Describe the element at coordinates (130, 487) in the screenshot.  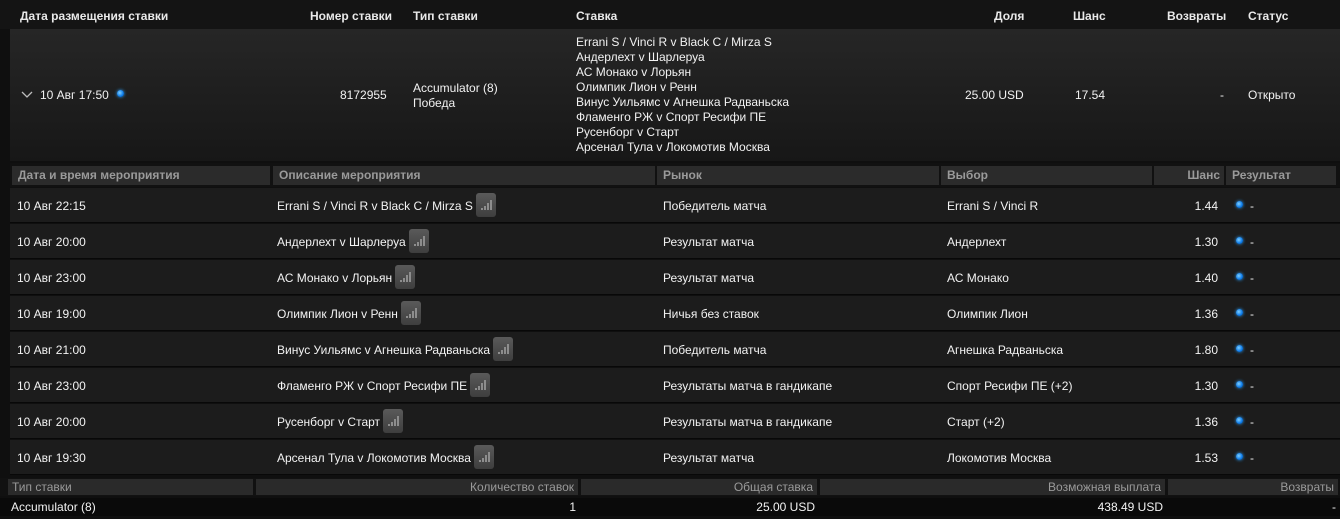
I see `summary-header-bet-type: Тип ставки` at that location.